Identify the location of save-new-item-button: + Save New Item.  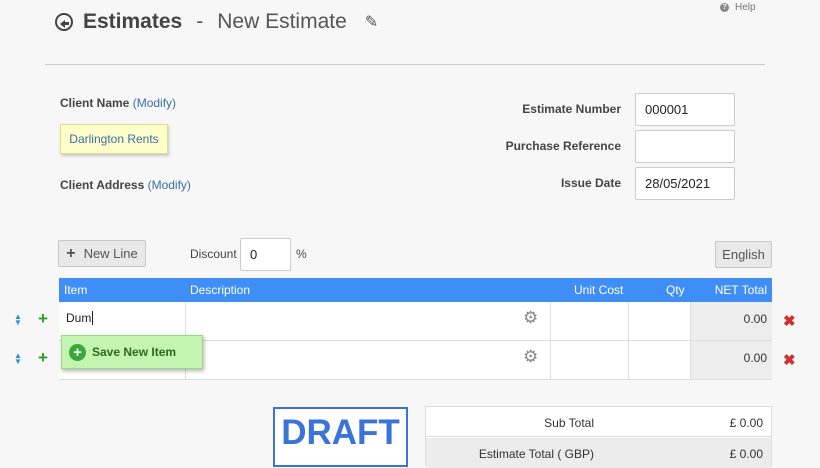
(132, 352).